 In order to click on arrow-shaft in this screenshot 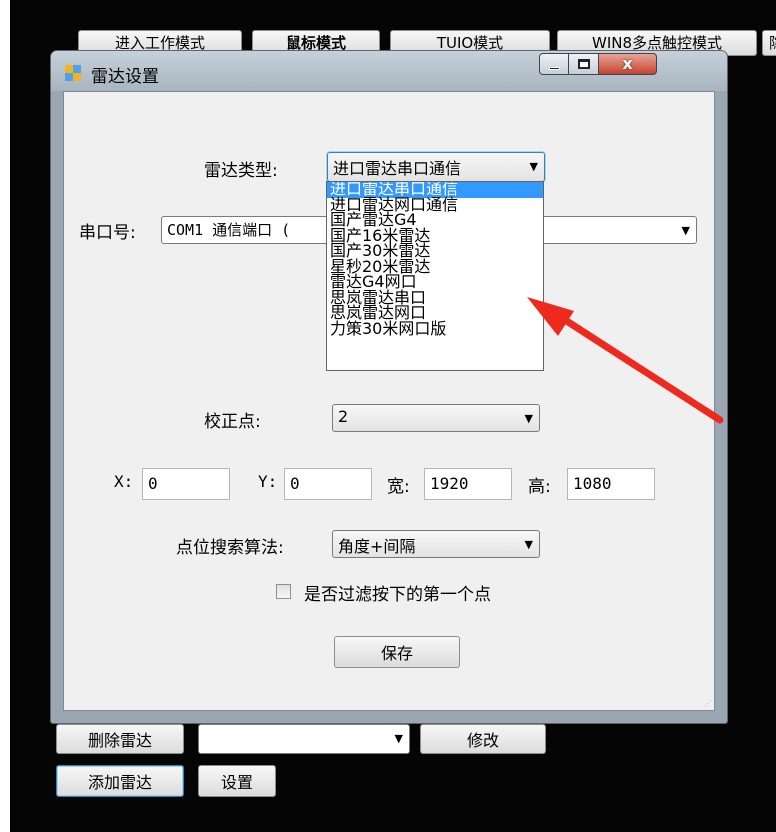, I will do `click(641, 369)`.